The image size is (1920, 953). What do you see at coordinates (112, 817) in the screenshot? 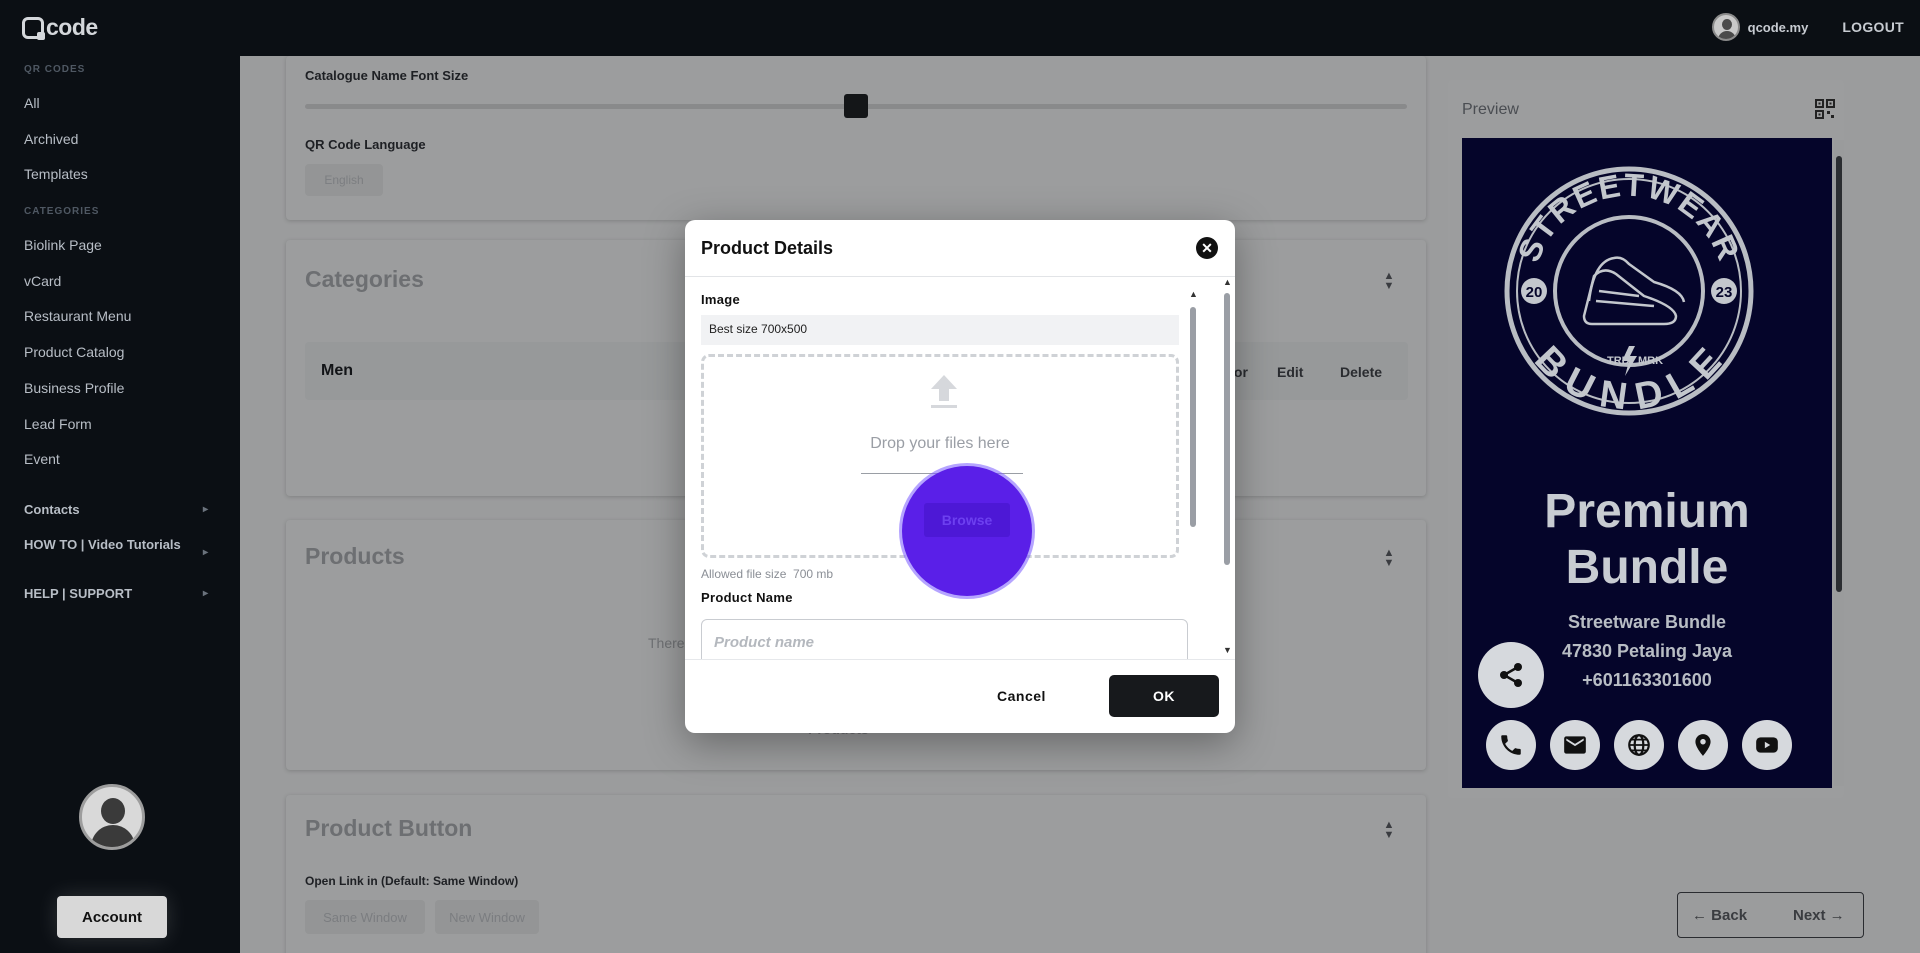
I see `sidebar-user-avatar` at bounding box center [112, 817].